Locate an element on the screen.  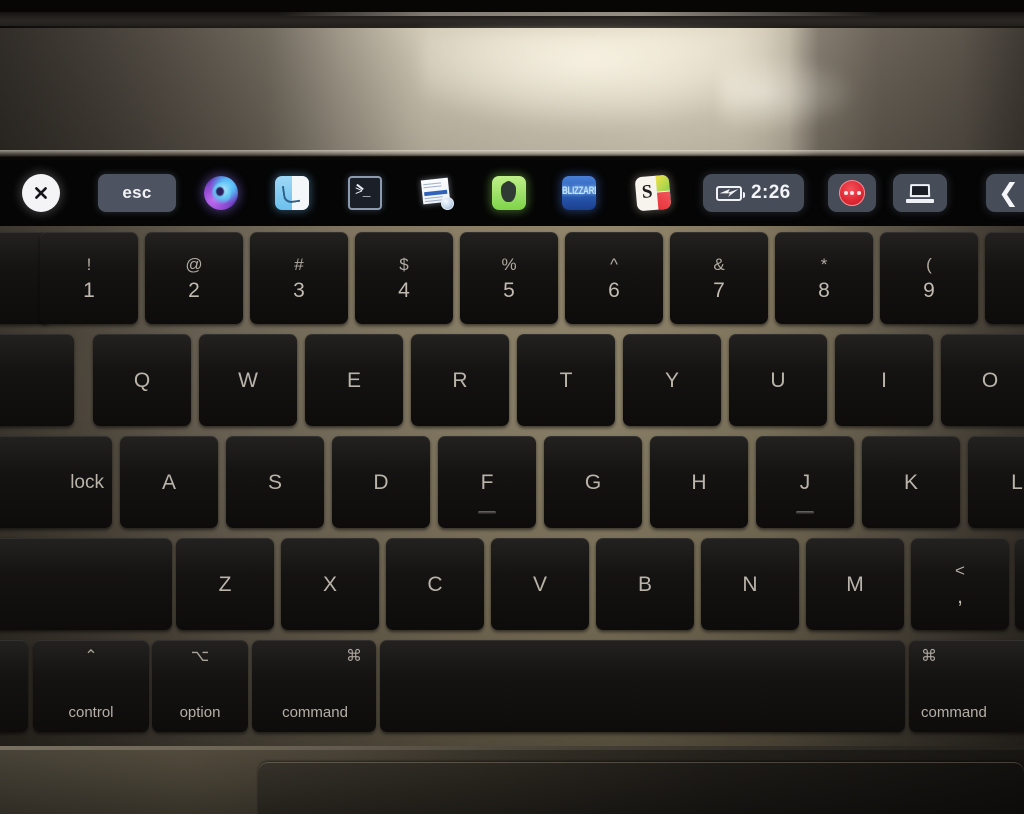
key-legend-shift: & is located at coordinates (719, 264).